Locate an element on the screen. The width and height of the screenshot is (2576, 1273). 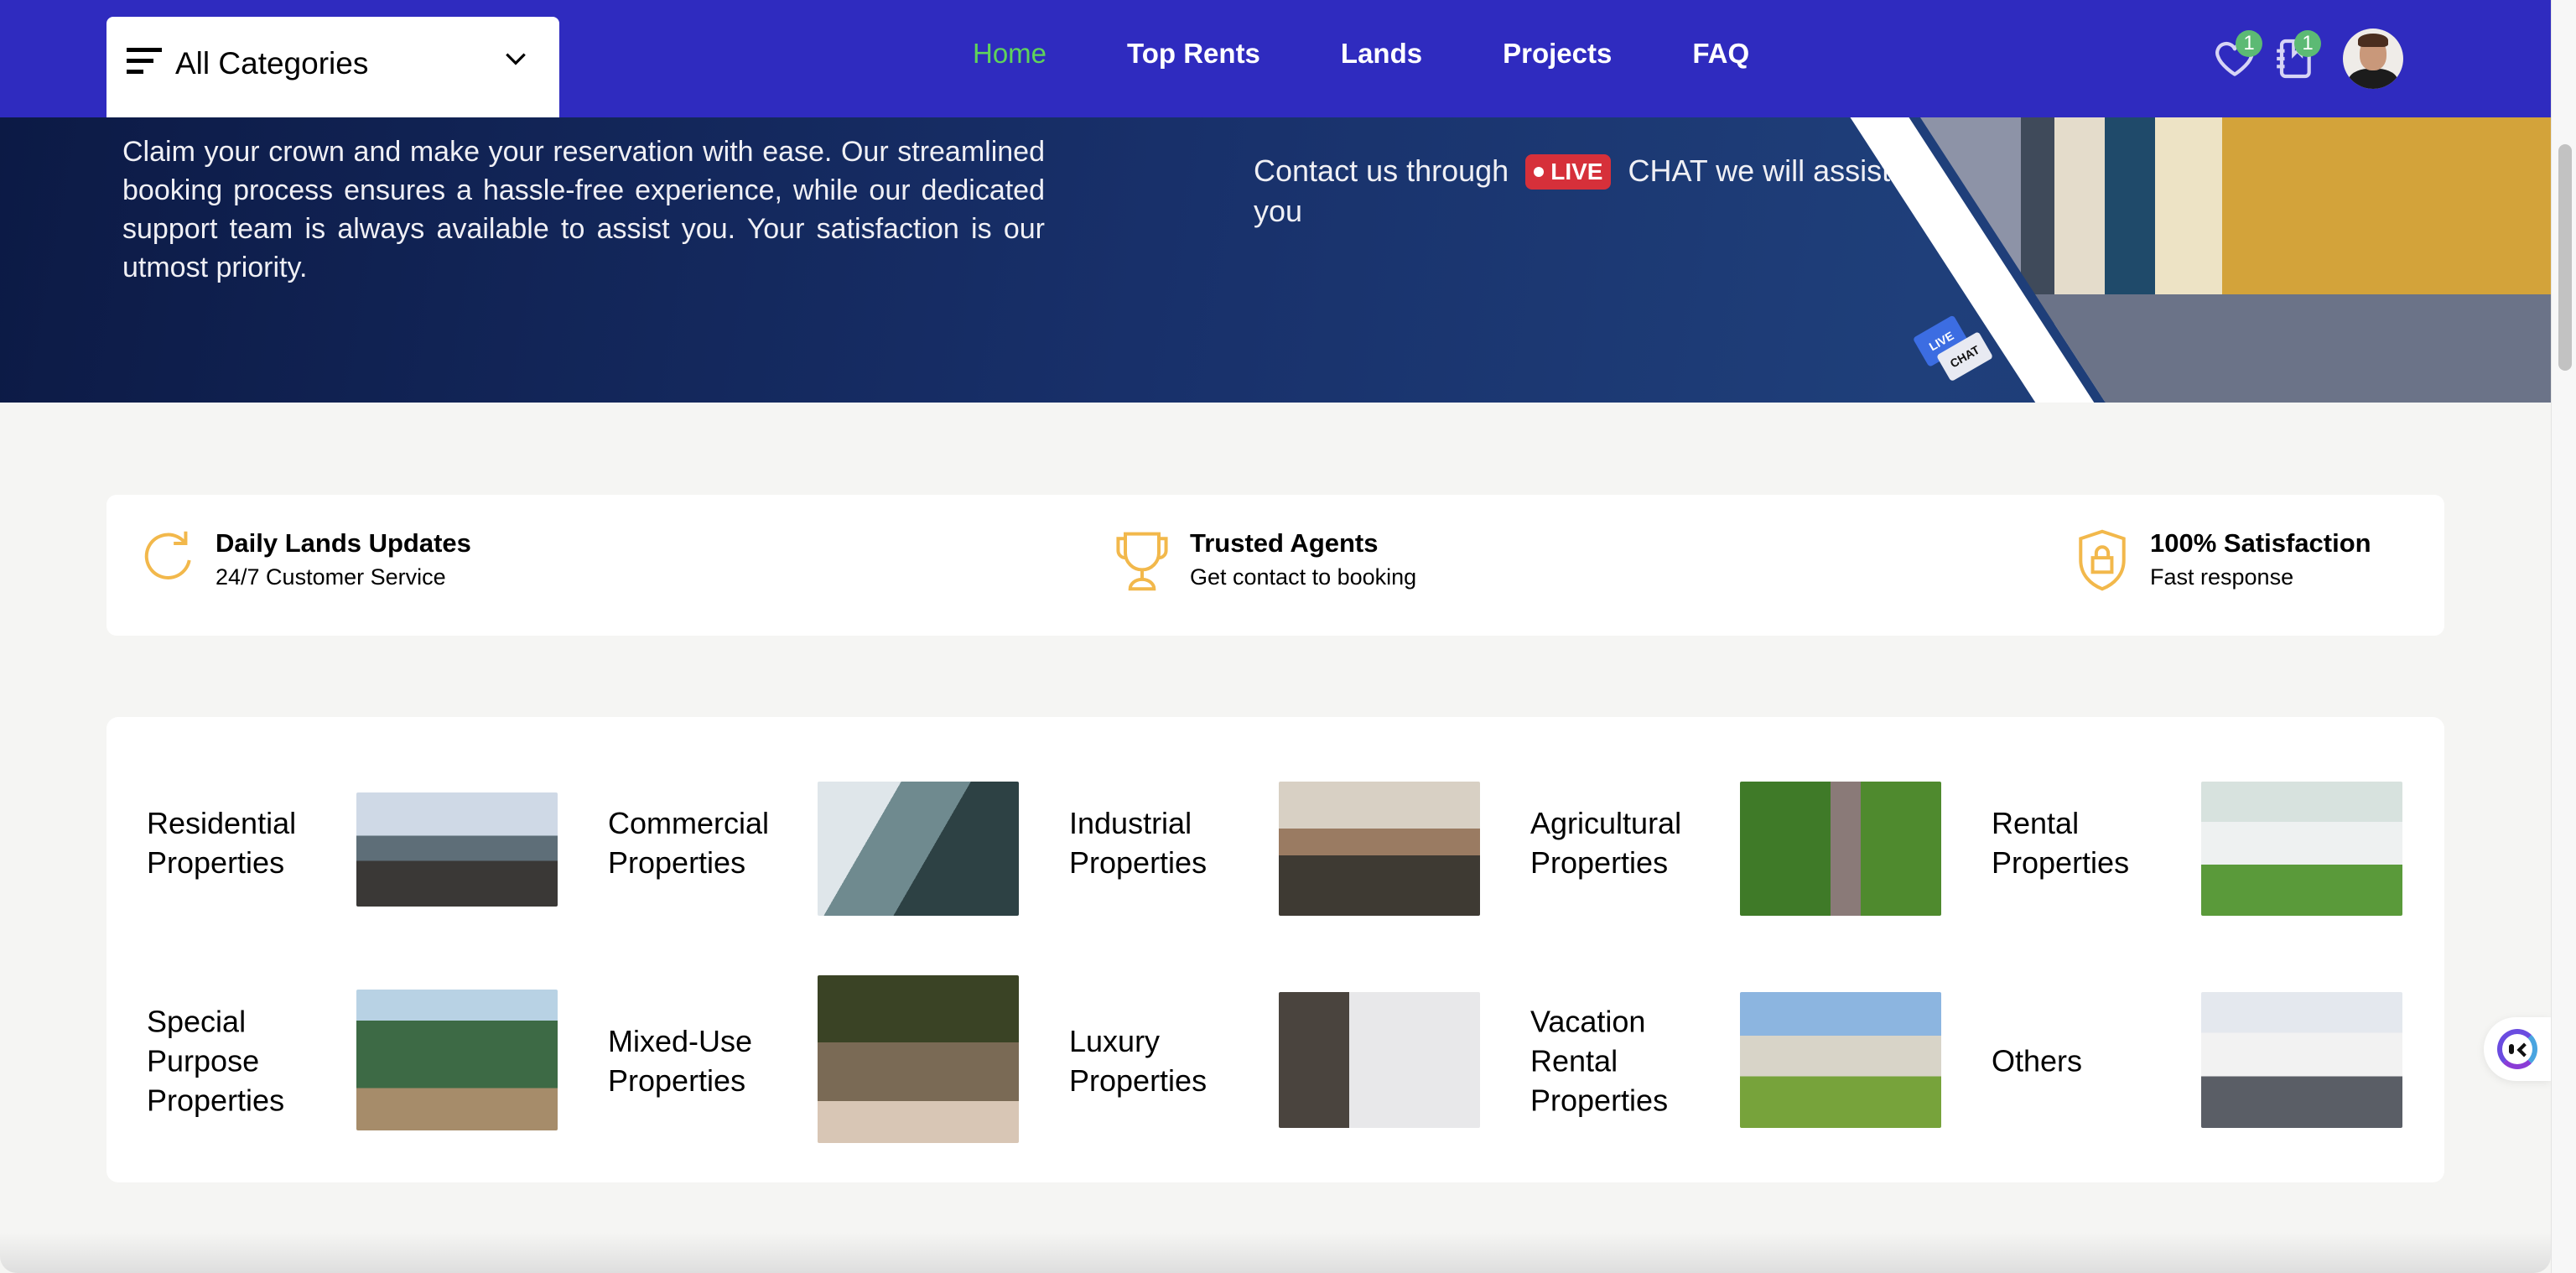
category-residential: Residential Properties is located at coordinates (337, 843).